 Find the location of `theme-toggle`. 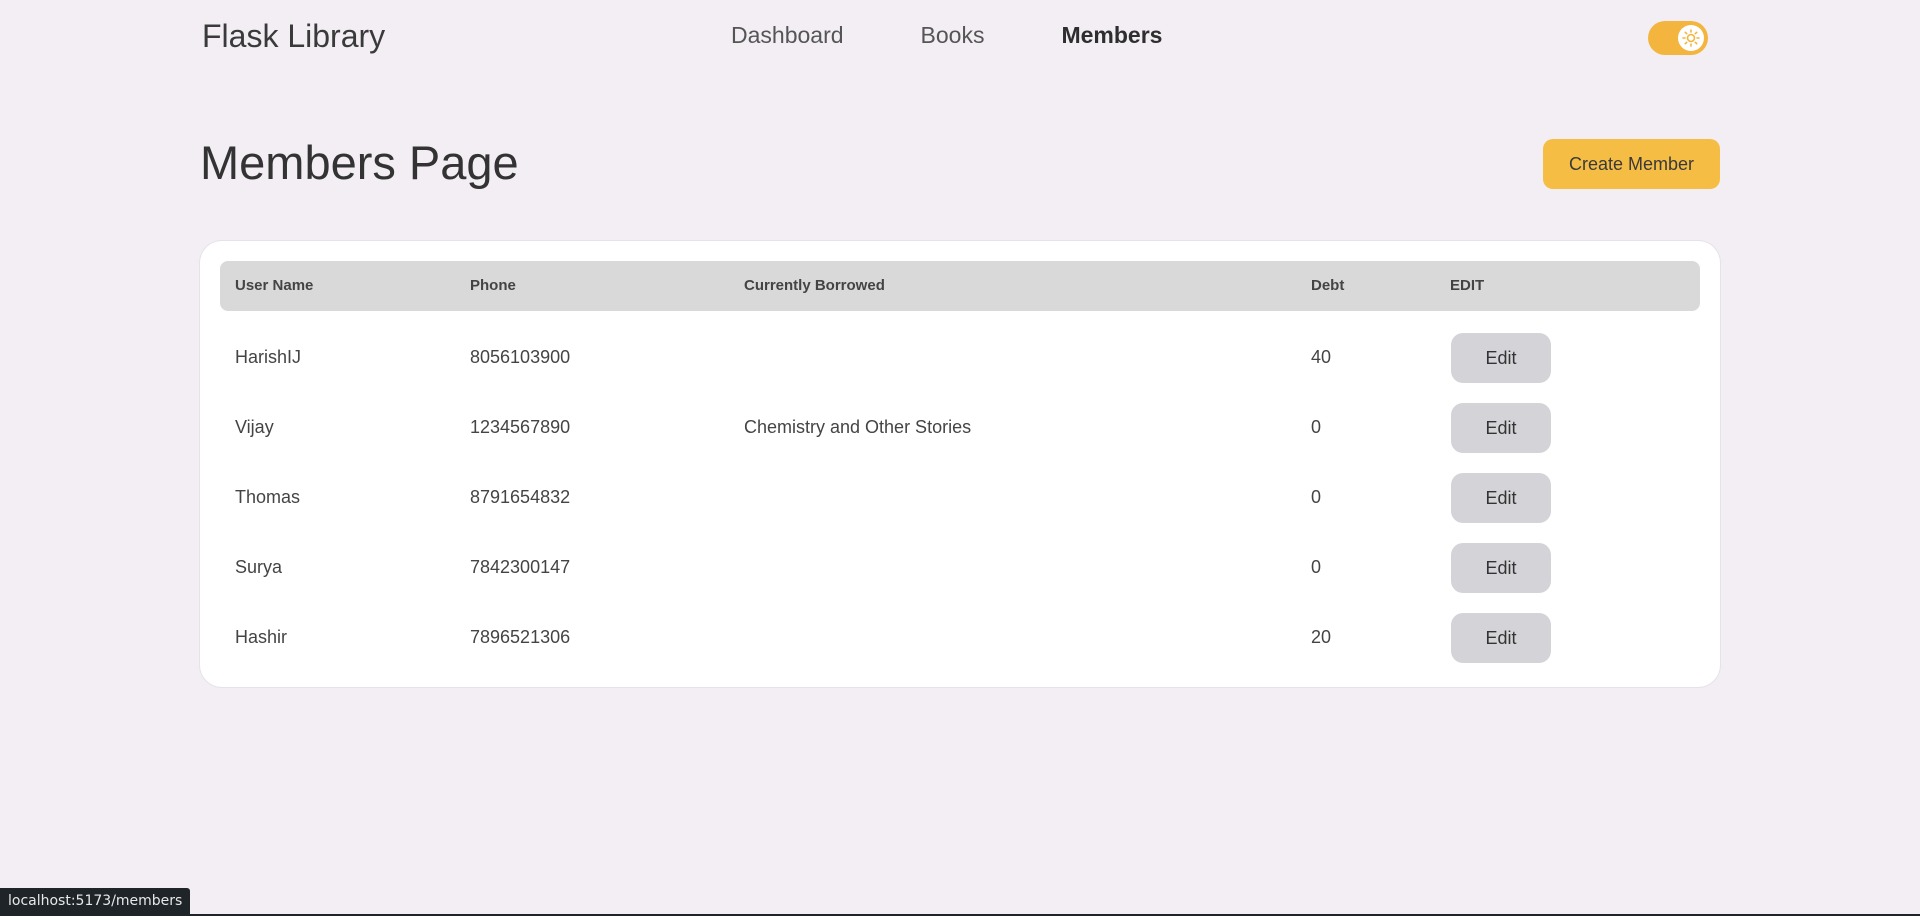

theme-toggle is located at coordinates (1678, 38).